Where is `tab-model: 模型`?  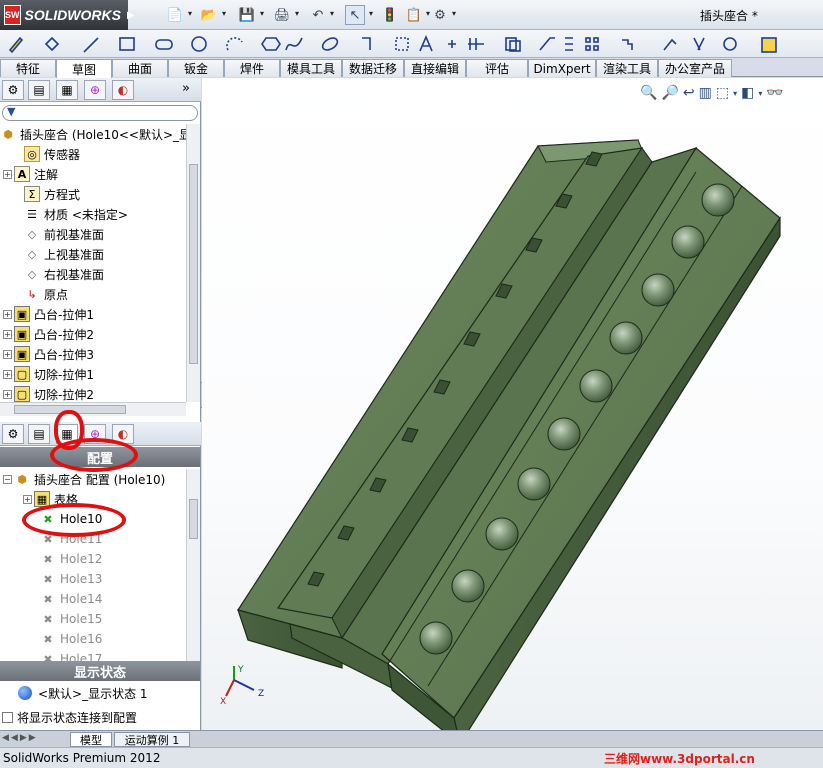 tab-model: 模型 is located at coordinates (91, 739).